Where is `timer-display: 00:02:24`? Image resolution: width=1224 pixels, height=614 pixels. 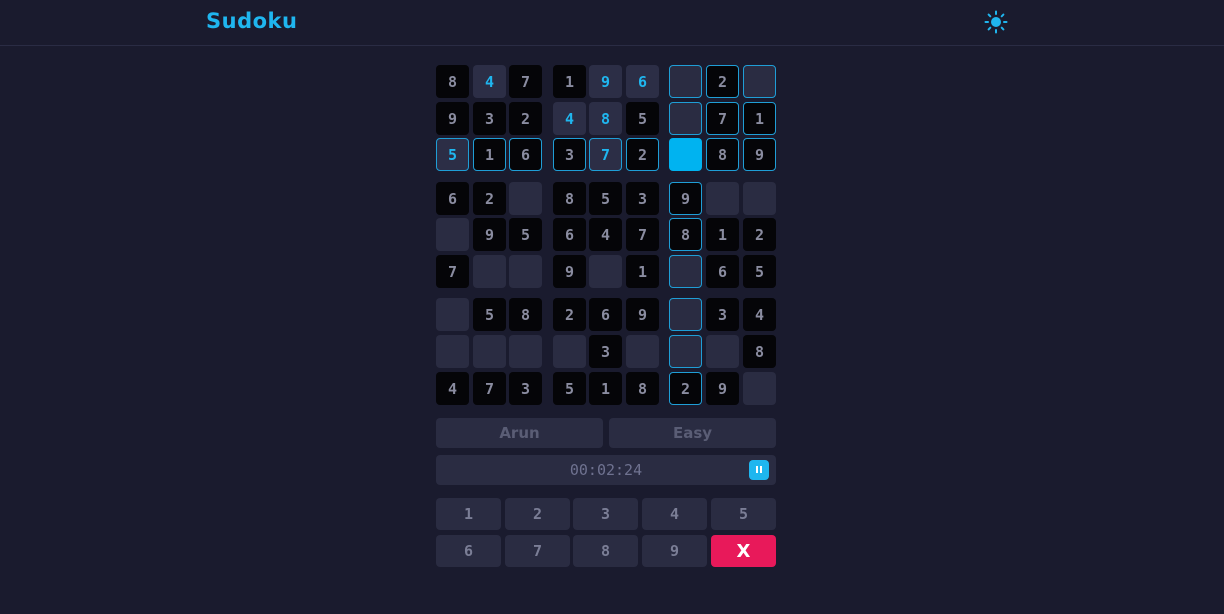
timer-display: 00:02:24 is located at coordinates (606, 470).